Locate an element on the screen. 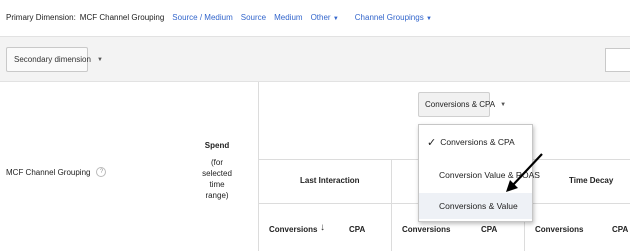 This screenshot has width=630, height=251. primary-dimension-active: MCF Channel Grouping is located at coordinates (122, 17).